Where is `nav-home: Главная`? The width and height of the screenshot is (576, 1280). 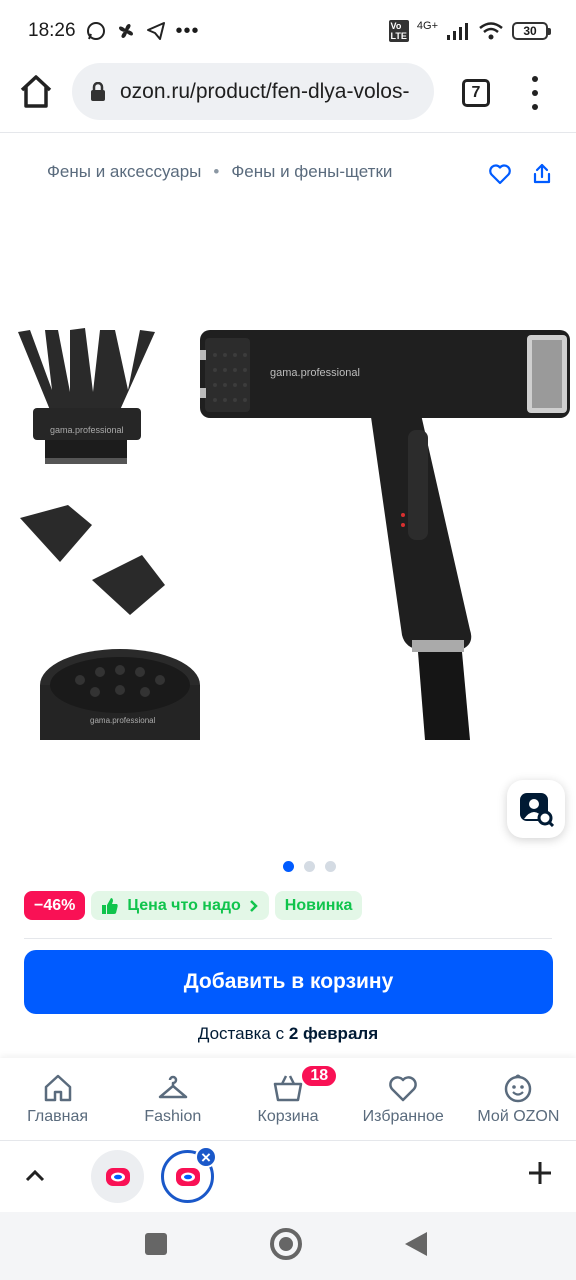
nav-home: Главная is located at coordinates (57, 1099).